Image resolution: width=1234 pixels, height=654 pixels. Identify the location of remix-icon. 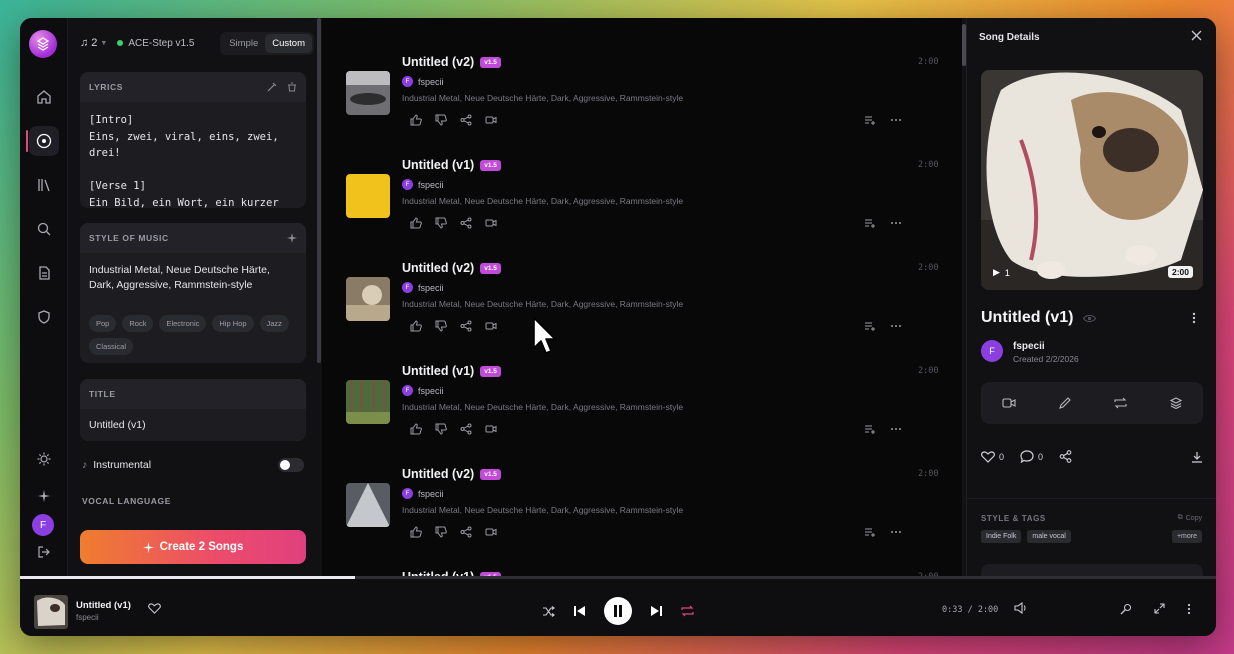
(1120, 403).